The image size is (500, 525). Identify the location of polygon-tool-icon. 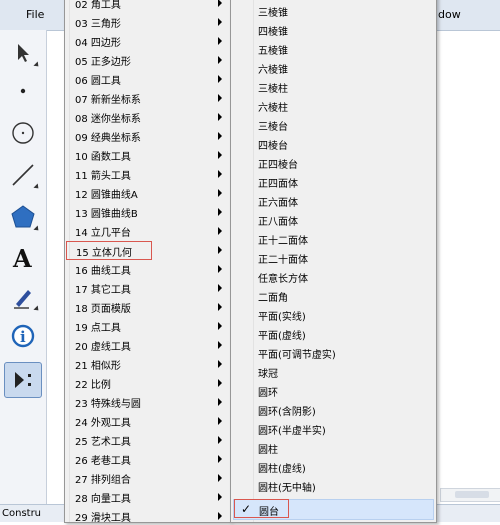
(23, 216).